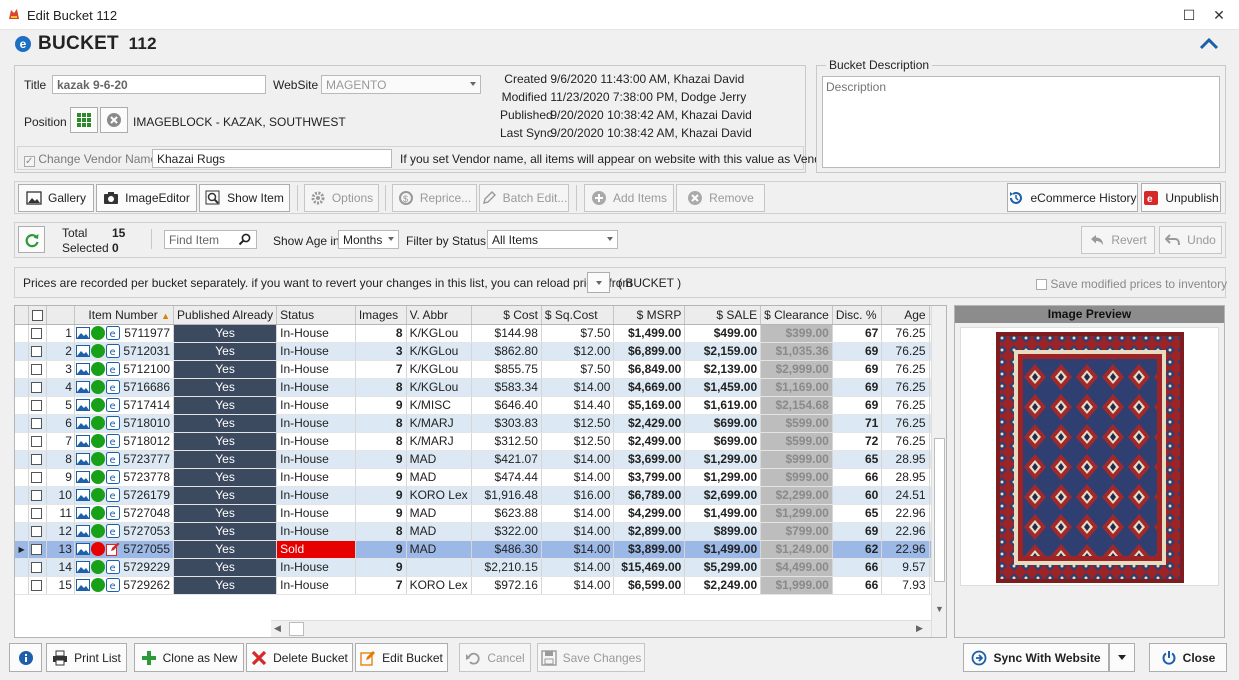  What do you see at coordinates (124, 459) in the screenshot?
I see `cell-item-number: e 5723777` at bounding box center [124, 459].